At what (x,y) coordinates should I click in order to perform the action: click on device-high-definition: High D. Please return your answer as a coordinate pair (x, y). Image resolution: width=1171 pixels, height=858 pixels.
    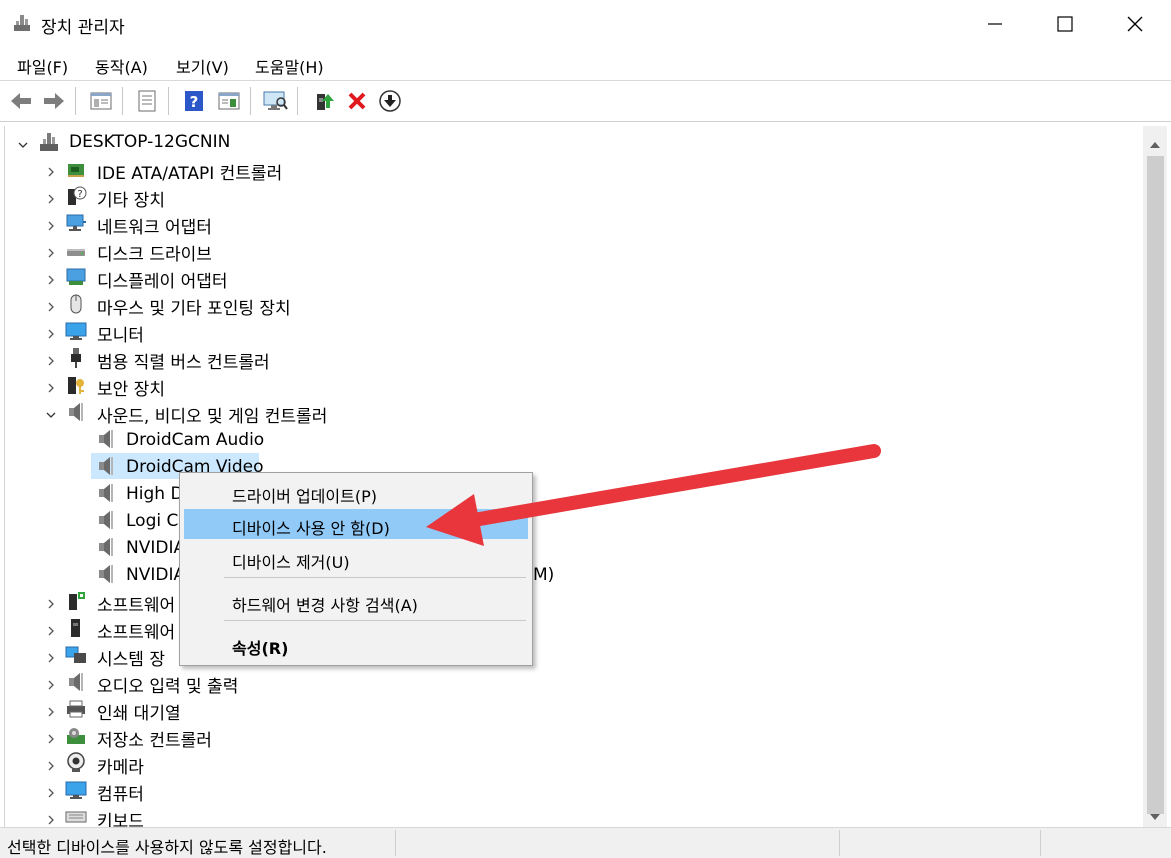
    Looking at the image, I should click on (155, 494).